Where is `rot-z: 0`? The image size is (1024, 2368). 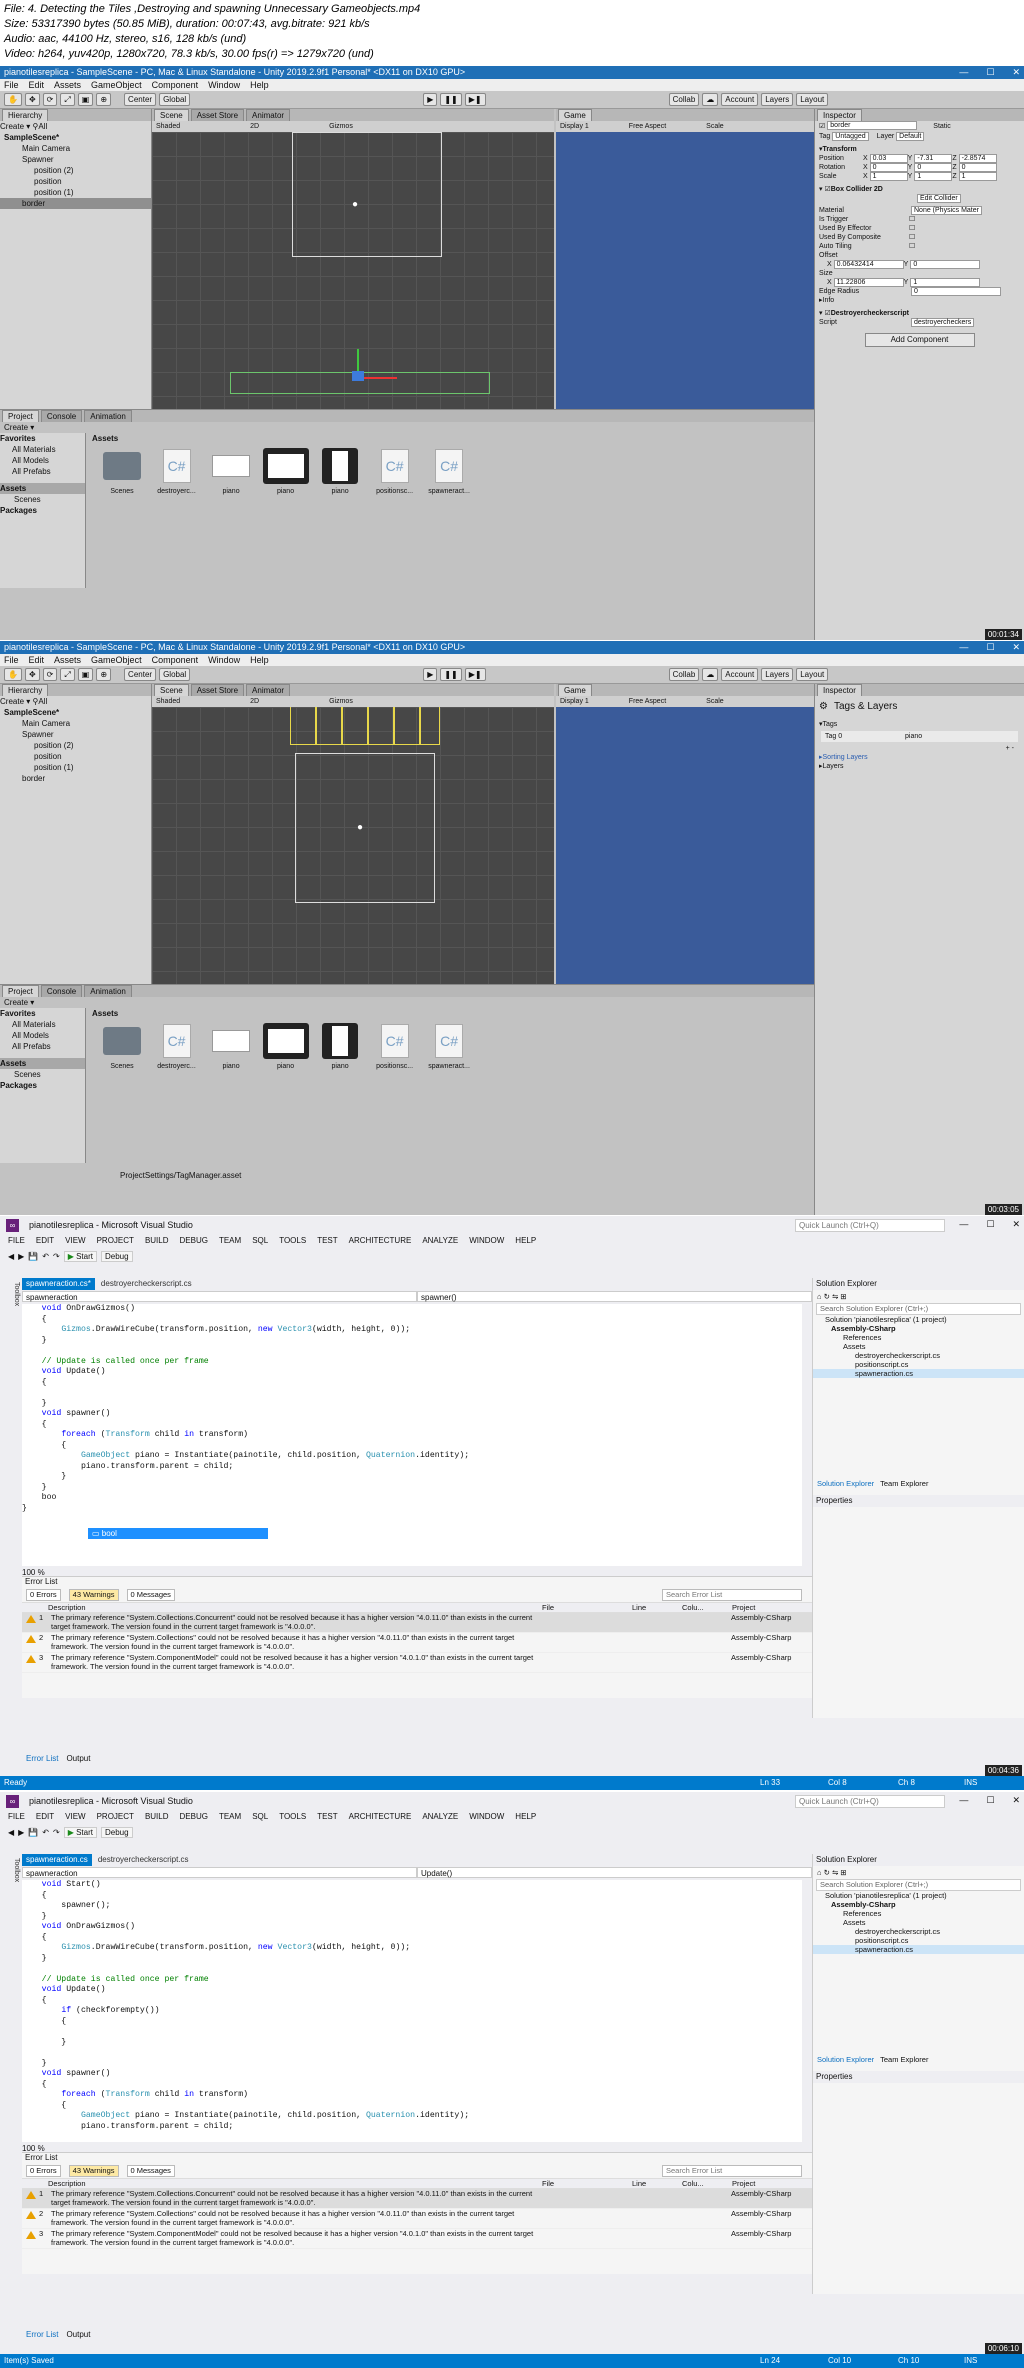
rot-z: 0 is located at coordinates (977, 167).